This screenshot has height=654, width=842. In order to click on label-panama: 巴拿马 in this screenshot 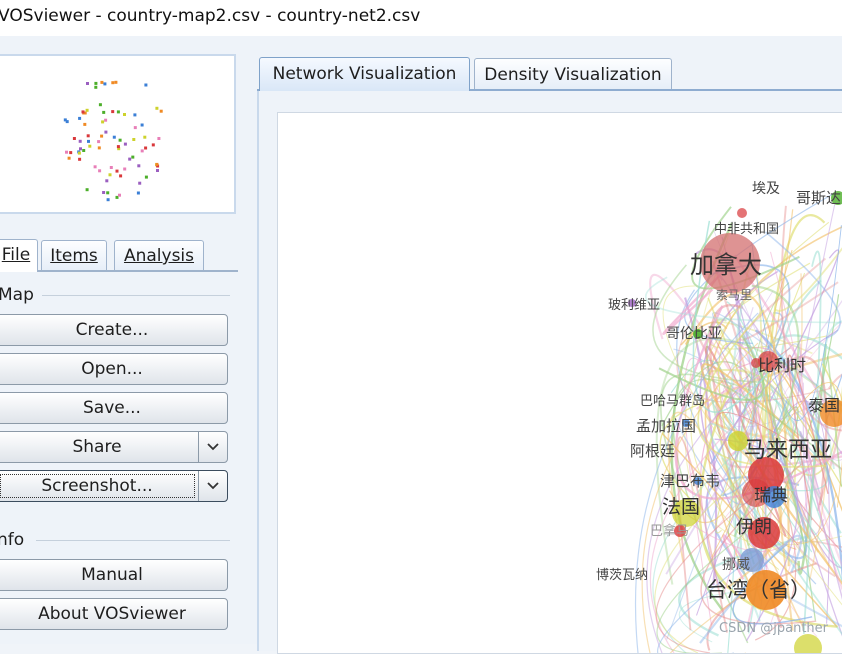, I will do `click(669, 531)`.